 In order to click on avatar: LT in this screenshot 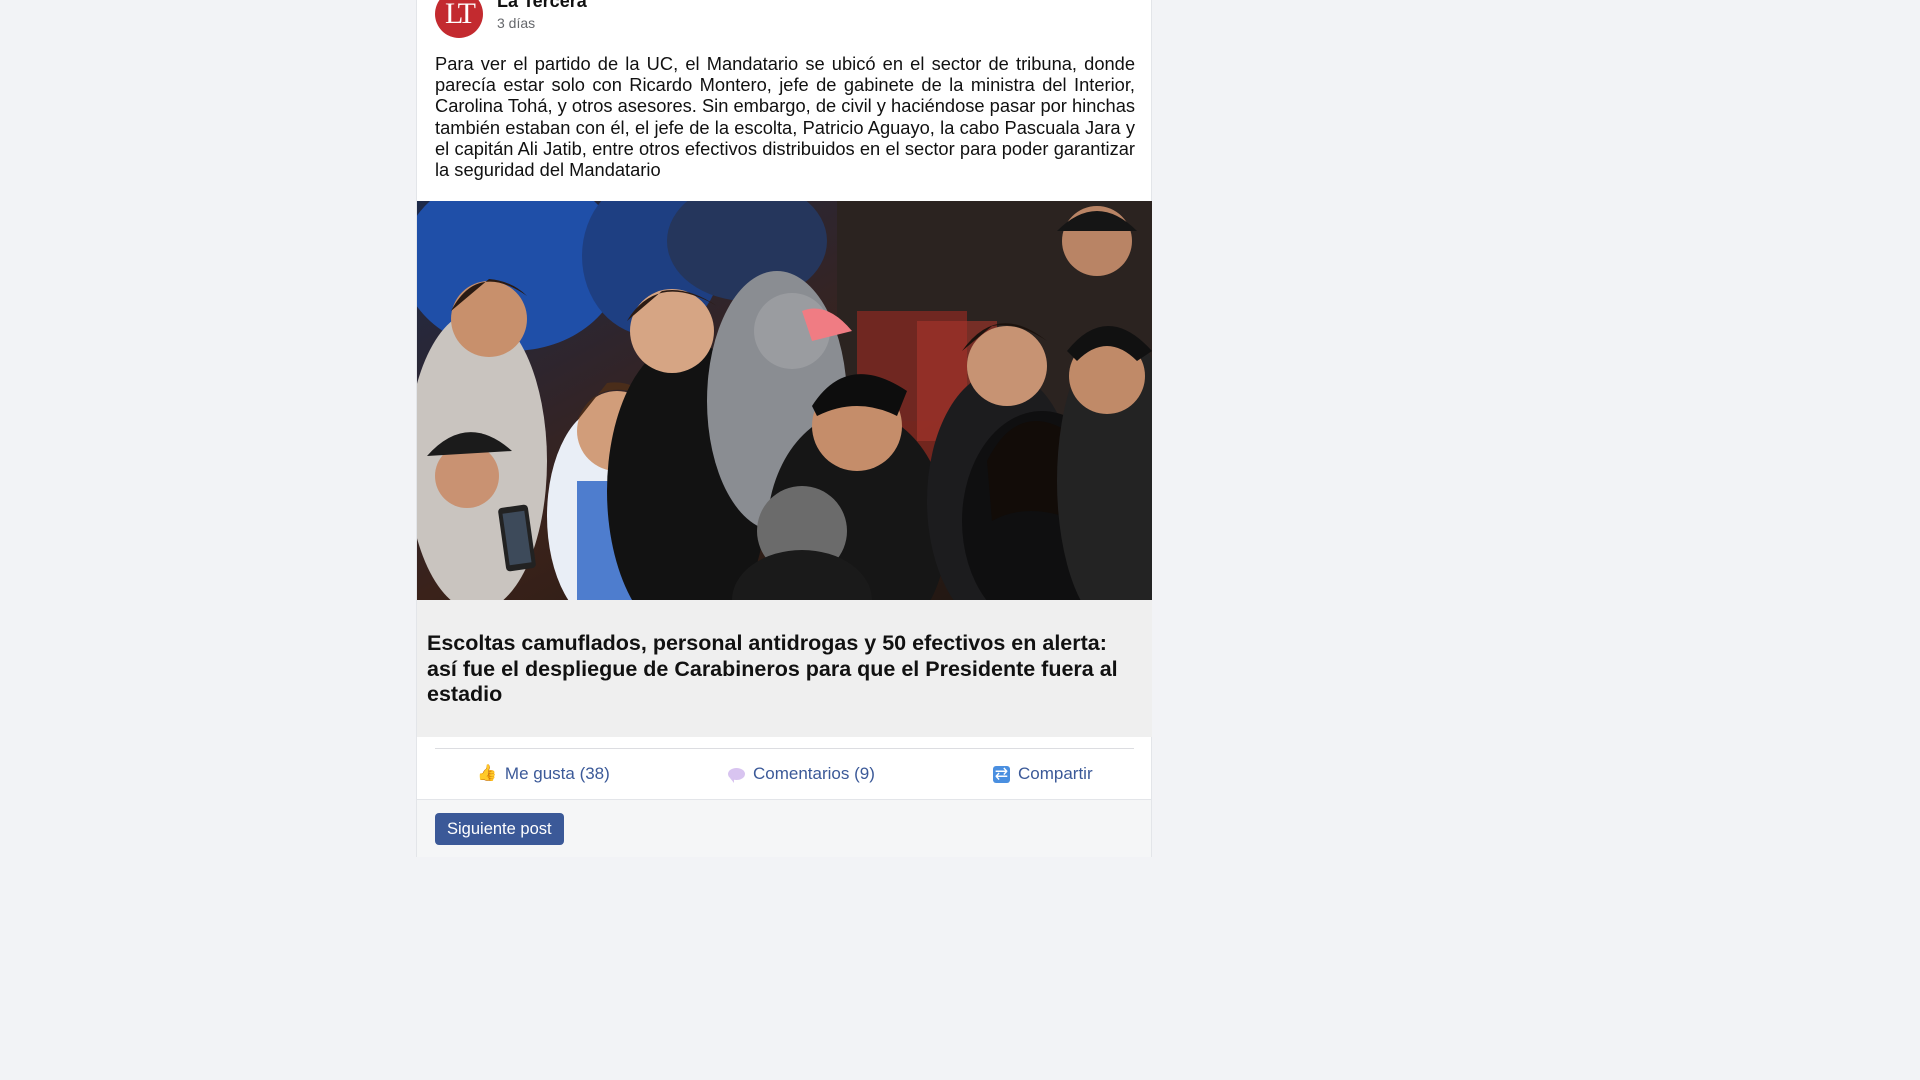, I will do `click(459, 19)`.